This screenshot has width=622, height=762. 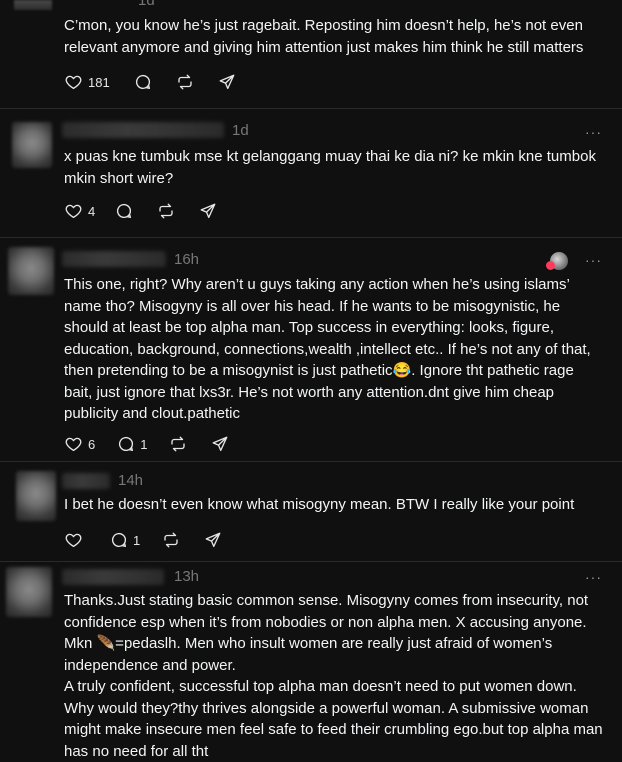 I want to click on like-button: 6, so click(x=79, y=444).